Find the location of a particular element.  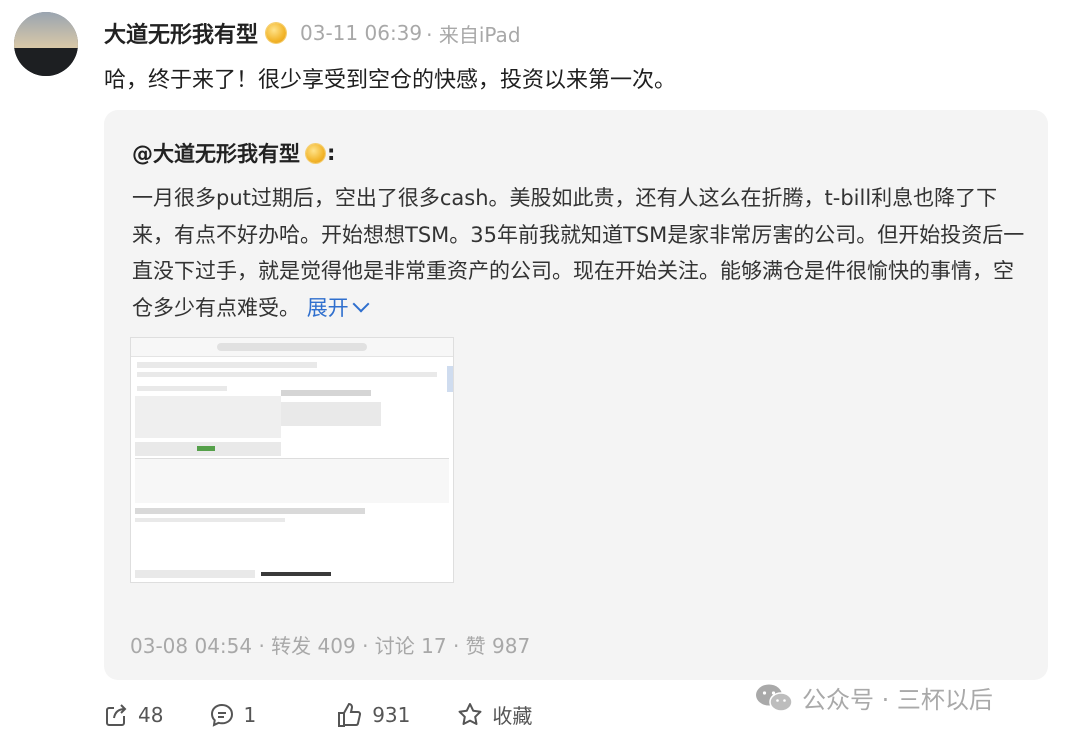

thumb-bottom-bar is located at coordinates (195, 574).